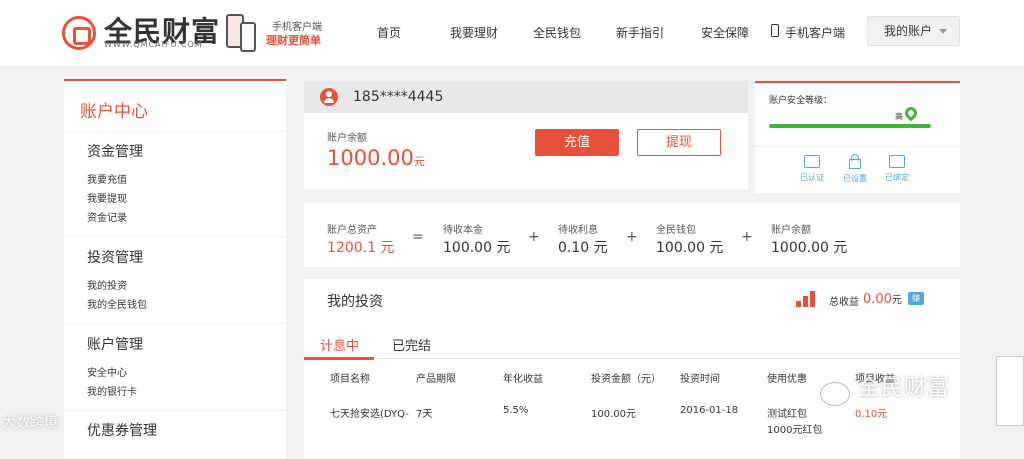  Describe the element at coordinates (844, 302) in the screenshot. I see `total-income-label: 总收益` at that location.